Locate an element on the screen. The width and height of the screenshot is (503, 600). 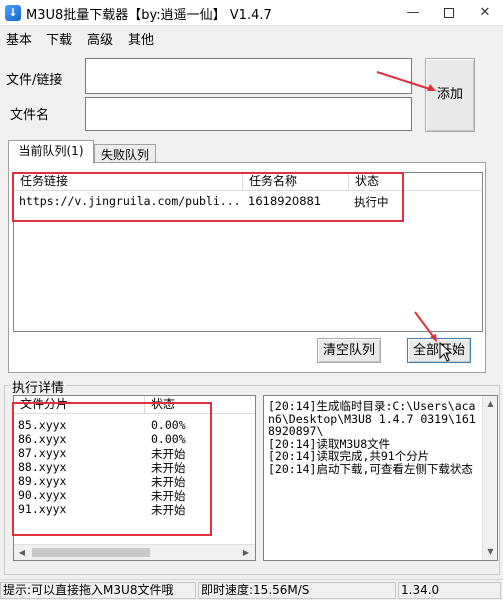
menu-download: 下载 is located at coordinates (59, 38).